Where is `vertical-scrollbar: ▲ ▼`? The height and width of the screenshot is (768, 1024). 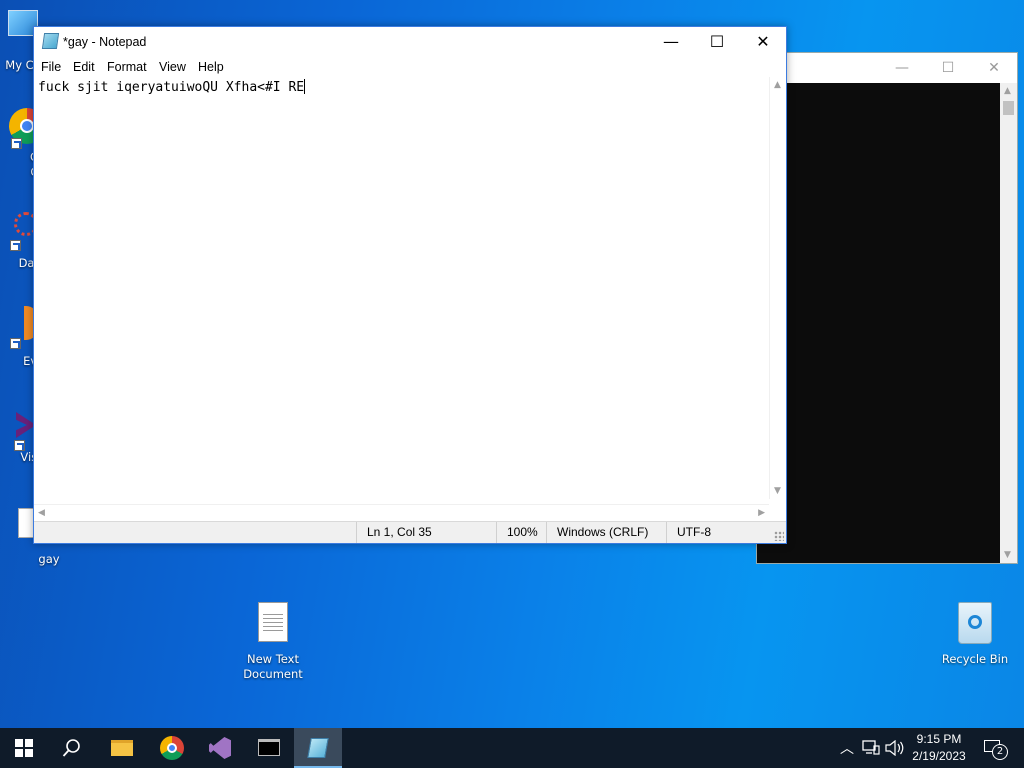 vertical-scrollbar: ▲ ▼ is located at coordinates (777, 288).